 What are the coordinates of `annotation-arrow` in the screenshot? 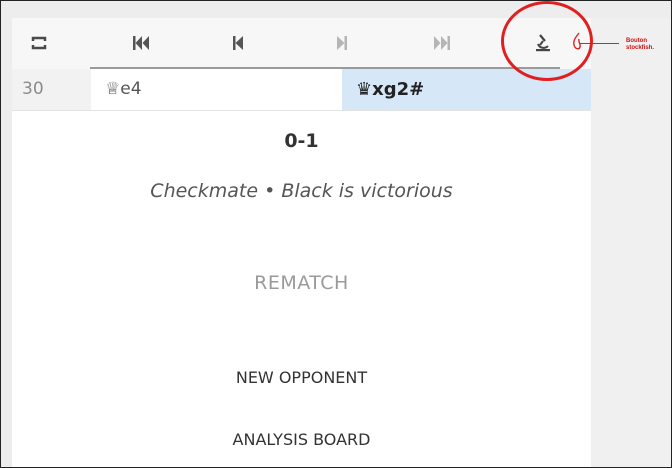 It's located at (599, 43).